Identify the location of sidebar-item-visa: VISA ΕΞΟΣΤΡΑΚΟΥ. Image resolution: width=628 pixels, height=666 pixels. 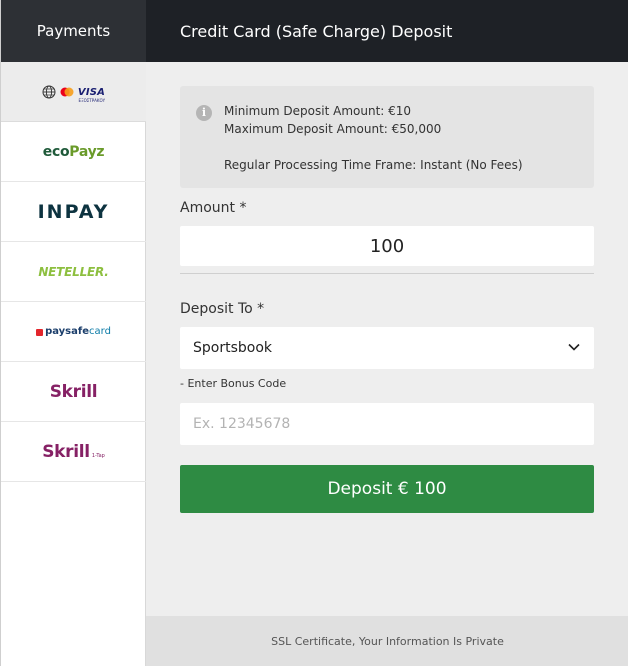
(73, 92).